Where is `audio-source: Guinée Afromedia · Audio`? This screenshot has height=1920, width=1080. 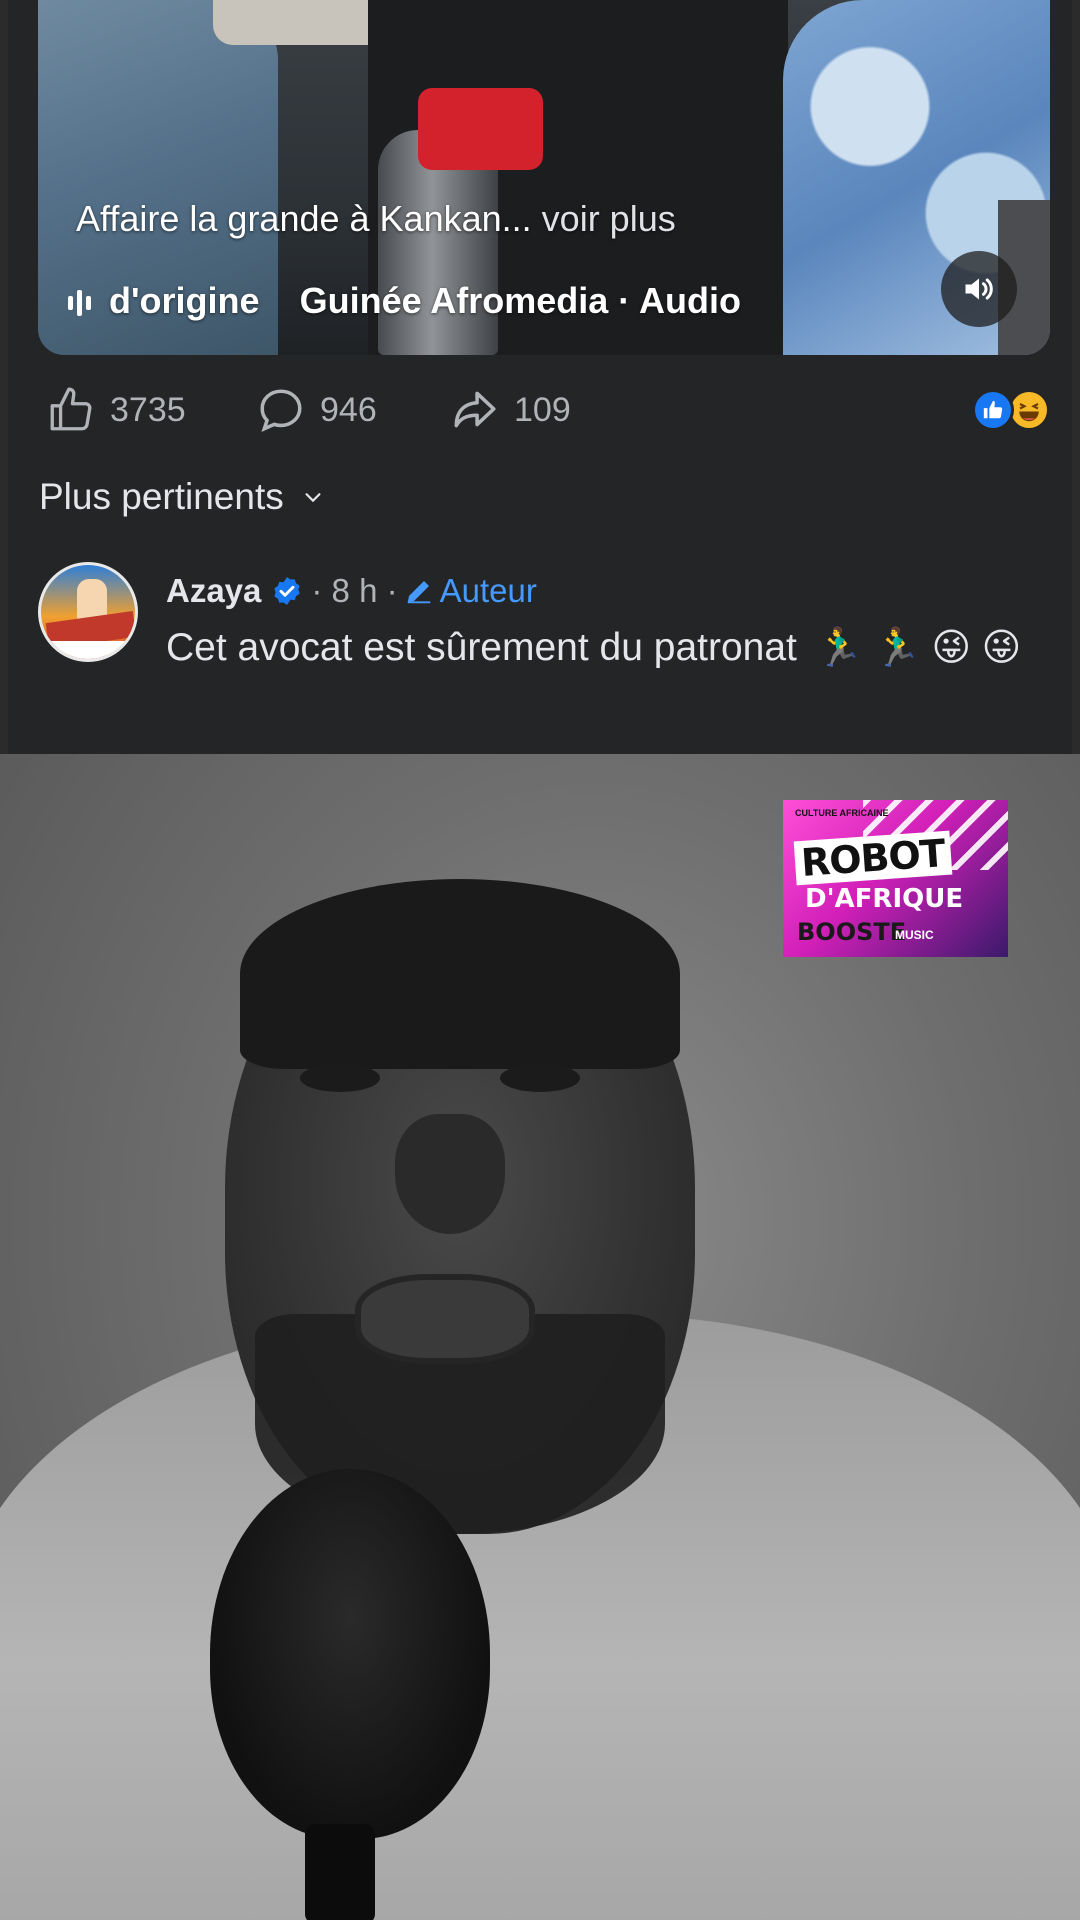 audio-source: Guinée Afromedia · Audio is located at coordinates (520, 300).